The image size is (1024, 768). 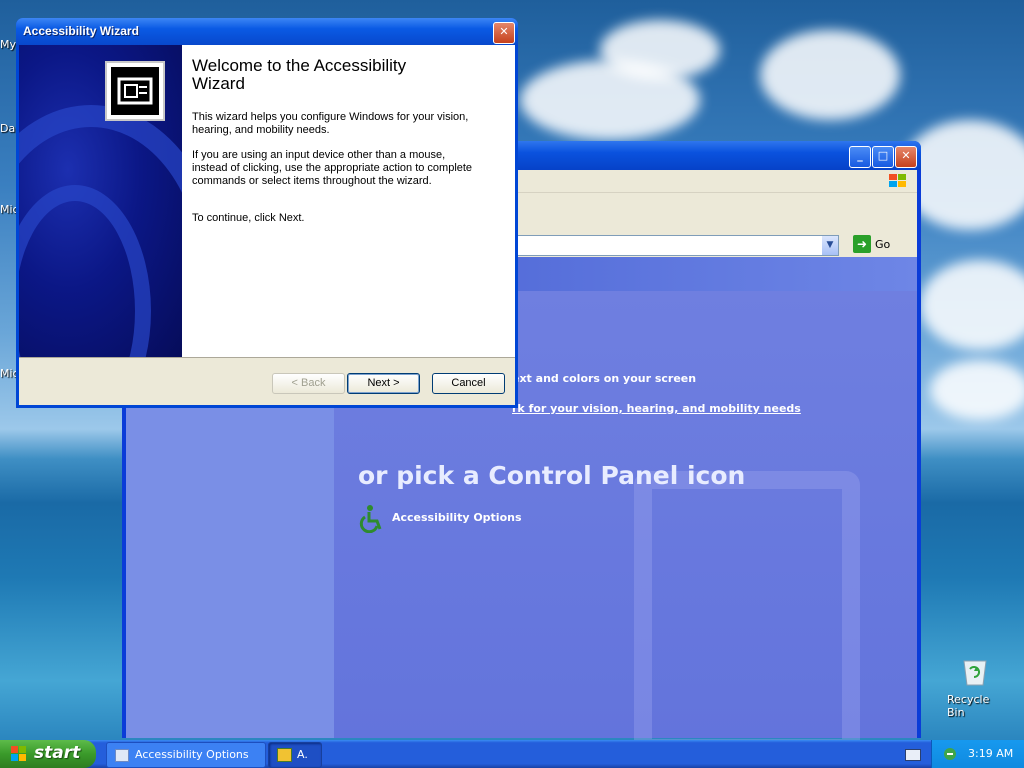 I want to click on taskbar-item-label: Accessibility Options, so click(x=192, y=754).